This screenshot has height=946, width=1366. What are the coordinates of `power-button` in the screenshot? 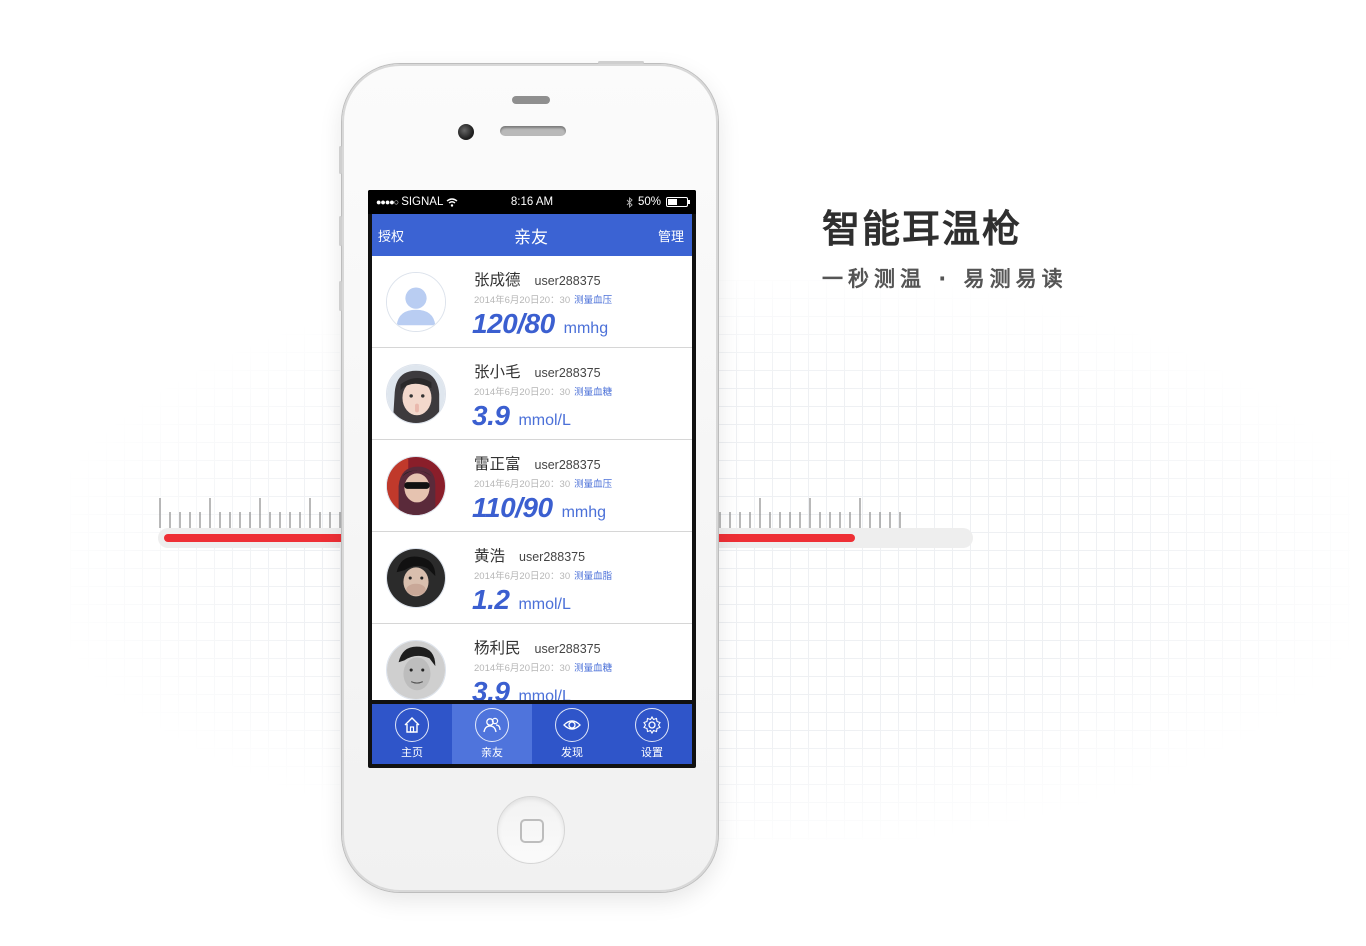 It's located at (621, 62).